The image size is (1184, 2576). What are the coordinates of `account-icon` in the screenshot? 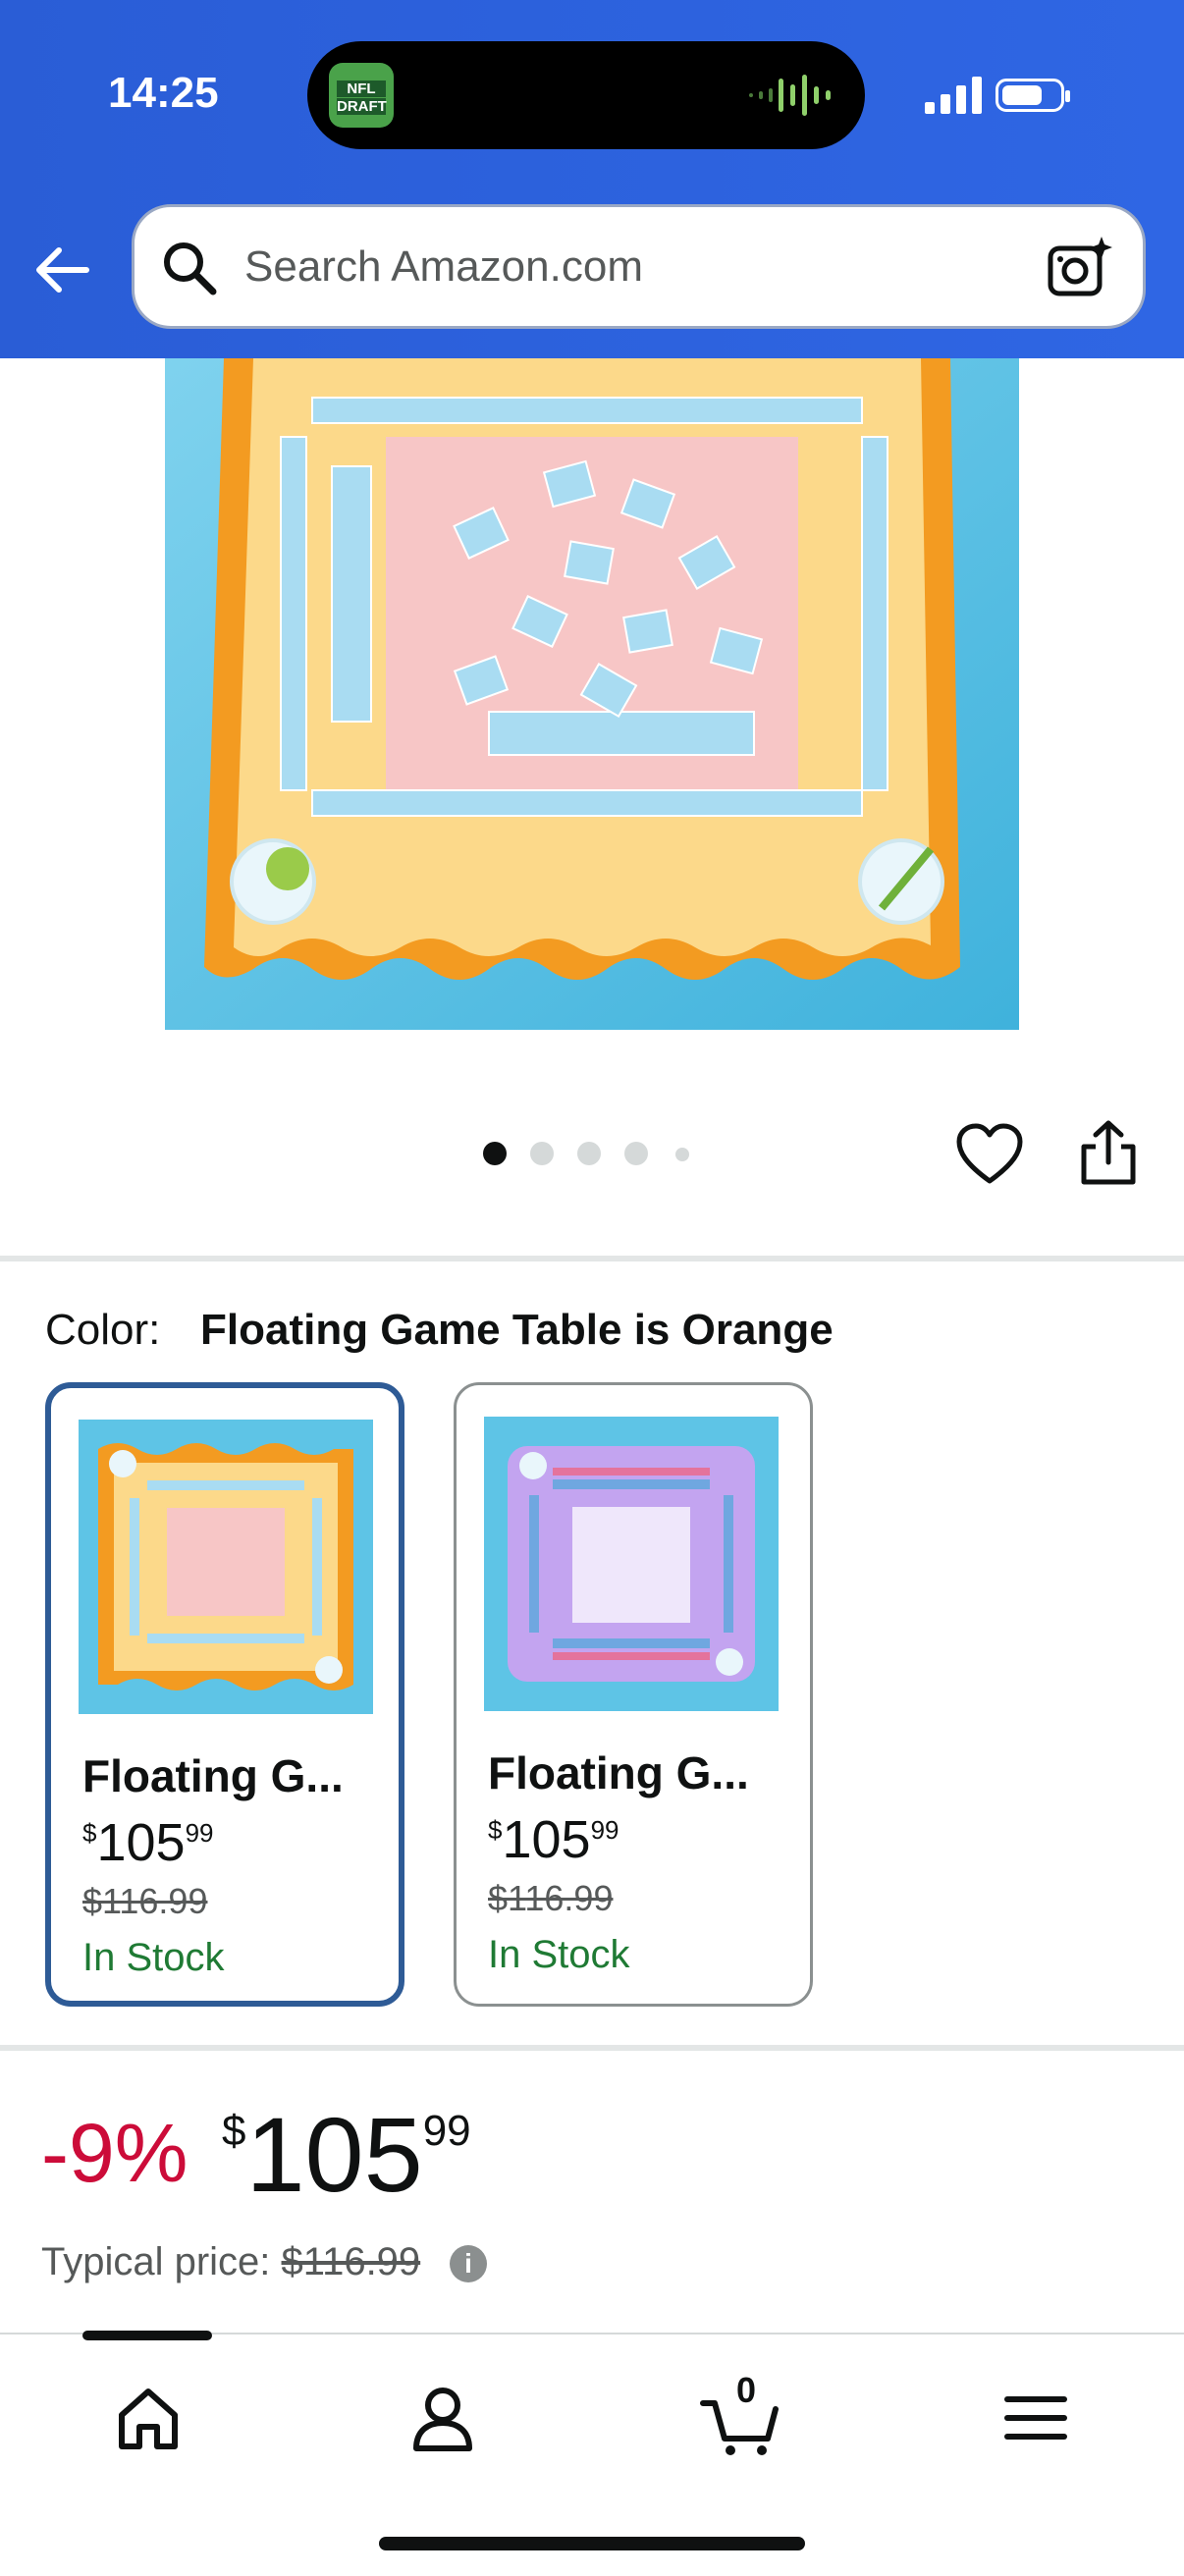 It's located at (443, 2418).